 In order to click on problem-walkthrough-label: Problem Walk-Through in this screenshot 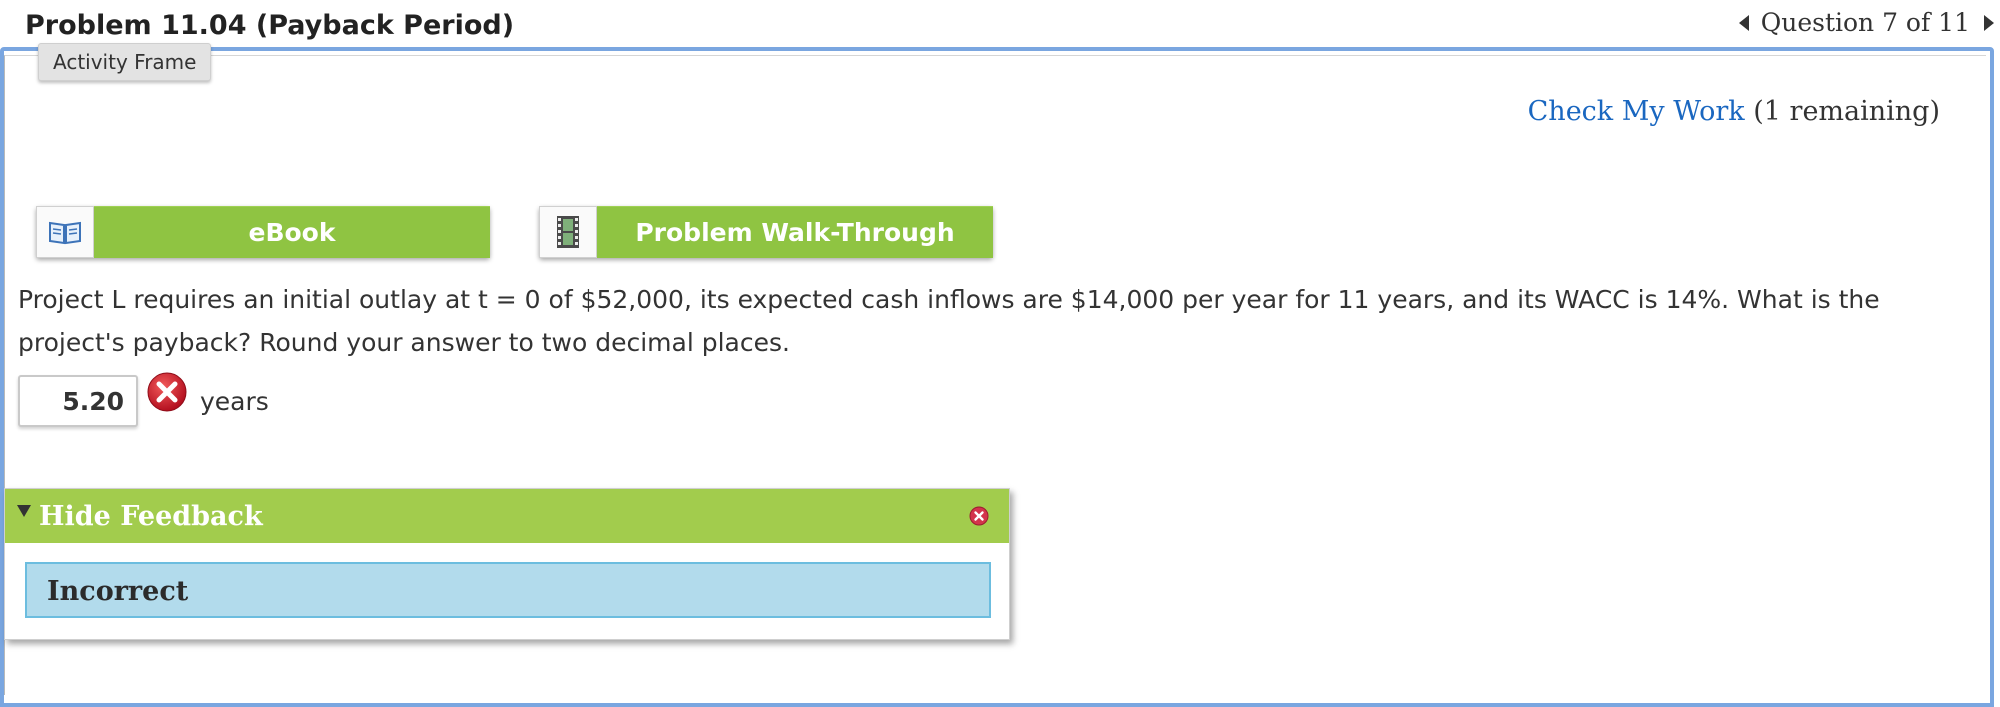, I will do `click(795, 232)`.